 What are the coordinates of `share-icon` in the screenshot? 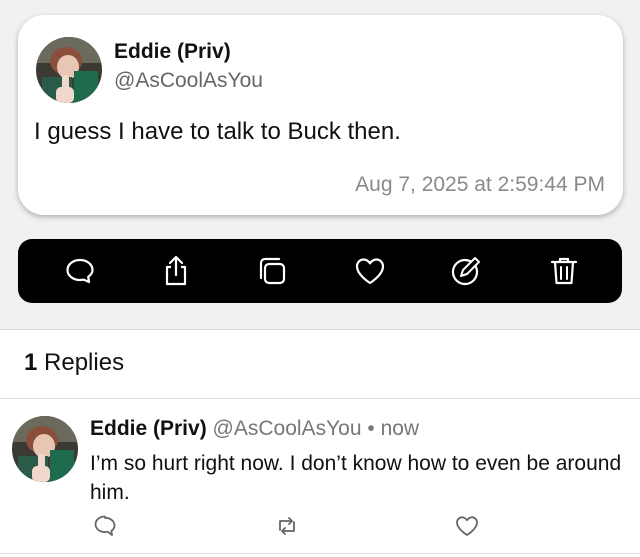 It's located at (176, 270).